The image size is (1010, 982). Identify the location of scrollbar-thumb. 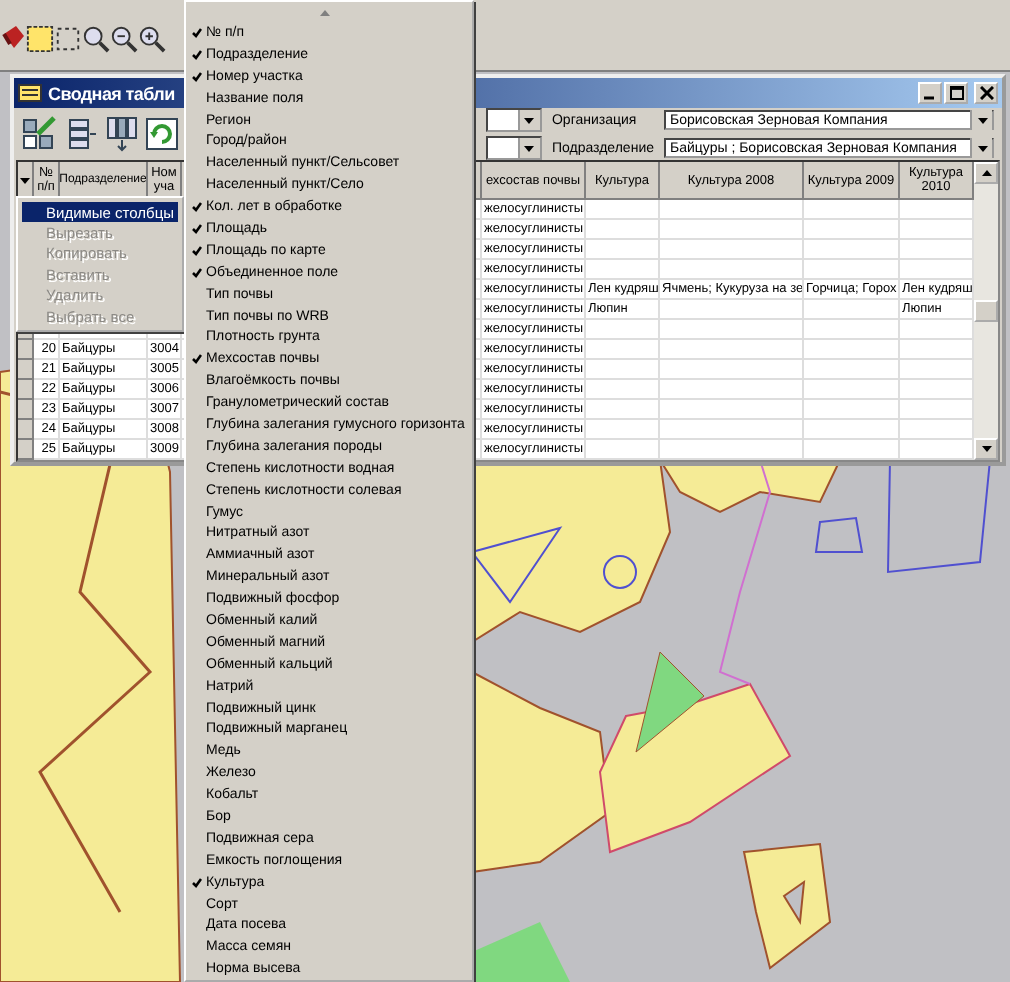
(986, 311).